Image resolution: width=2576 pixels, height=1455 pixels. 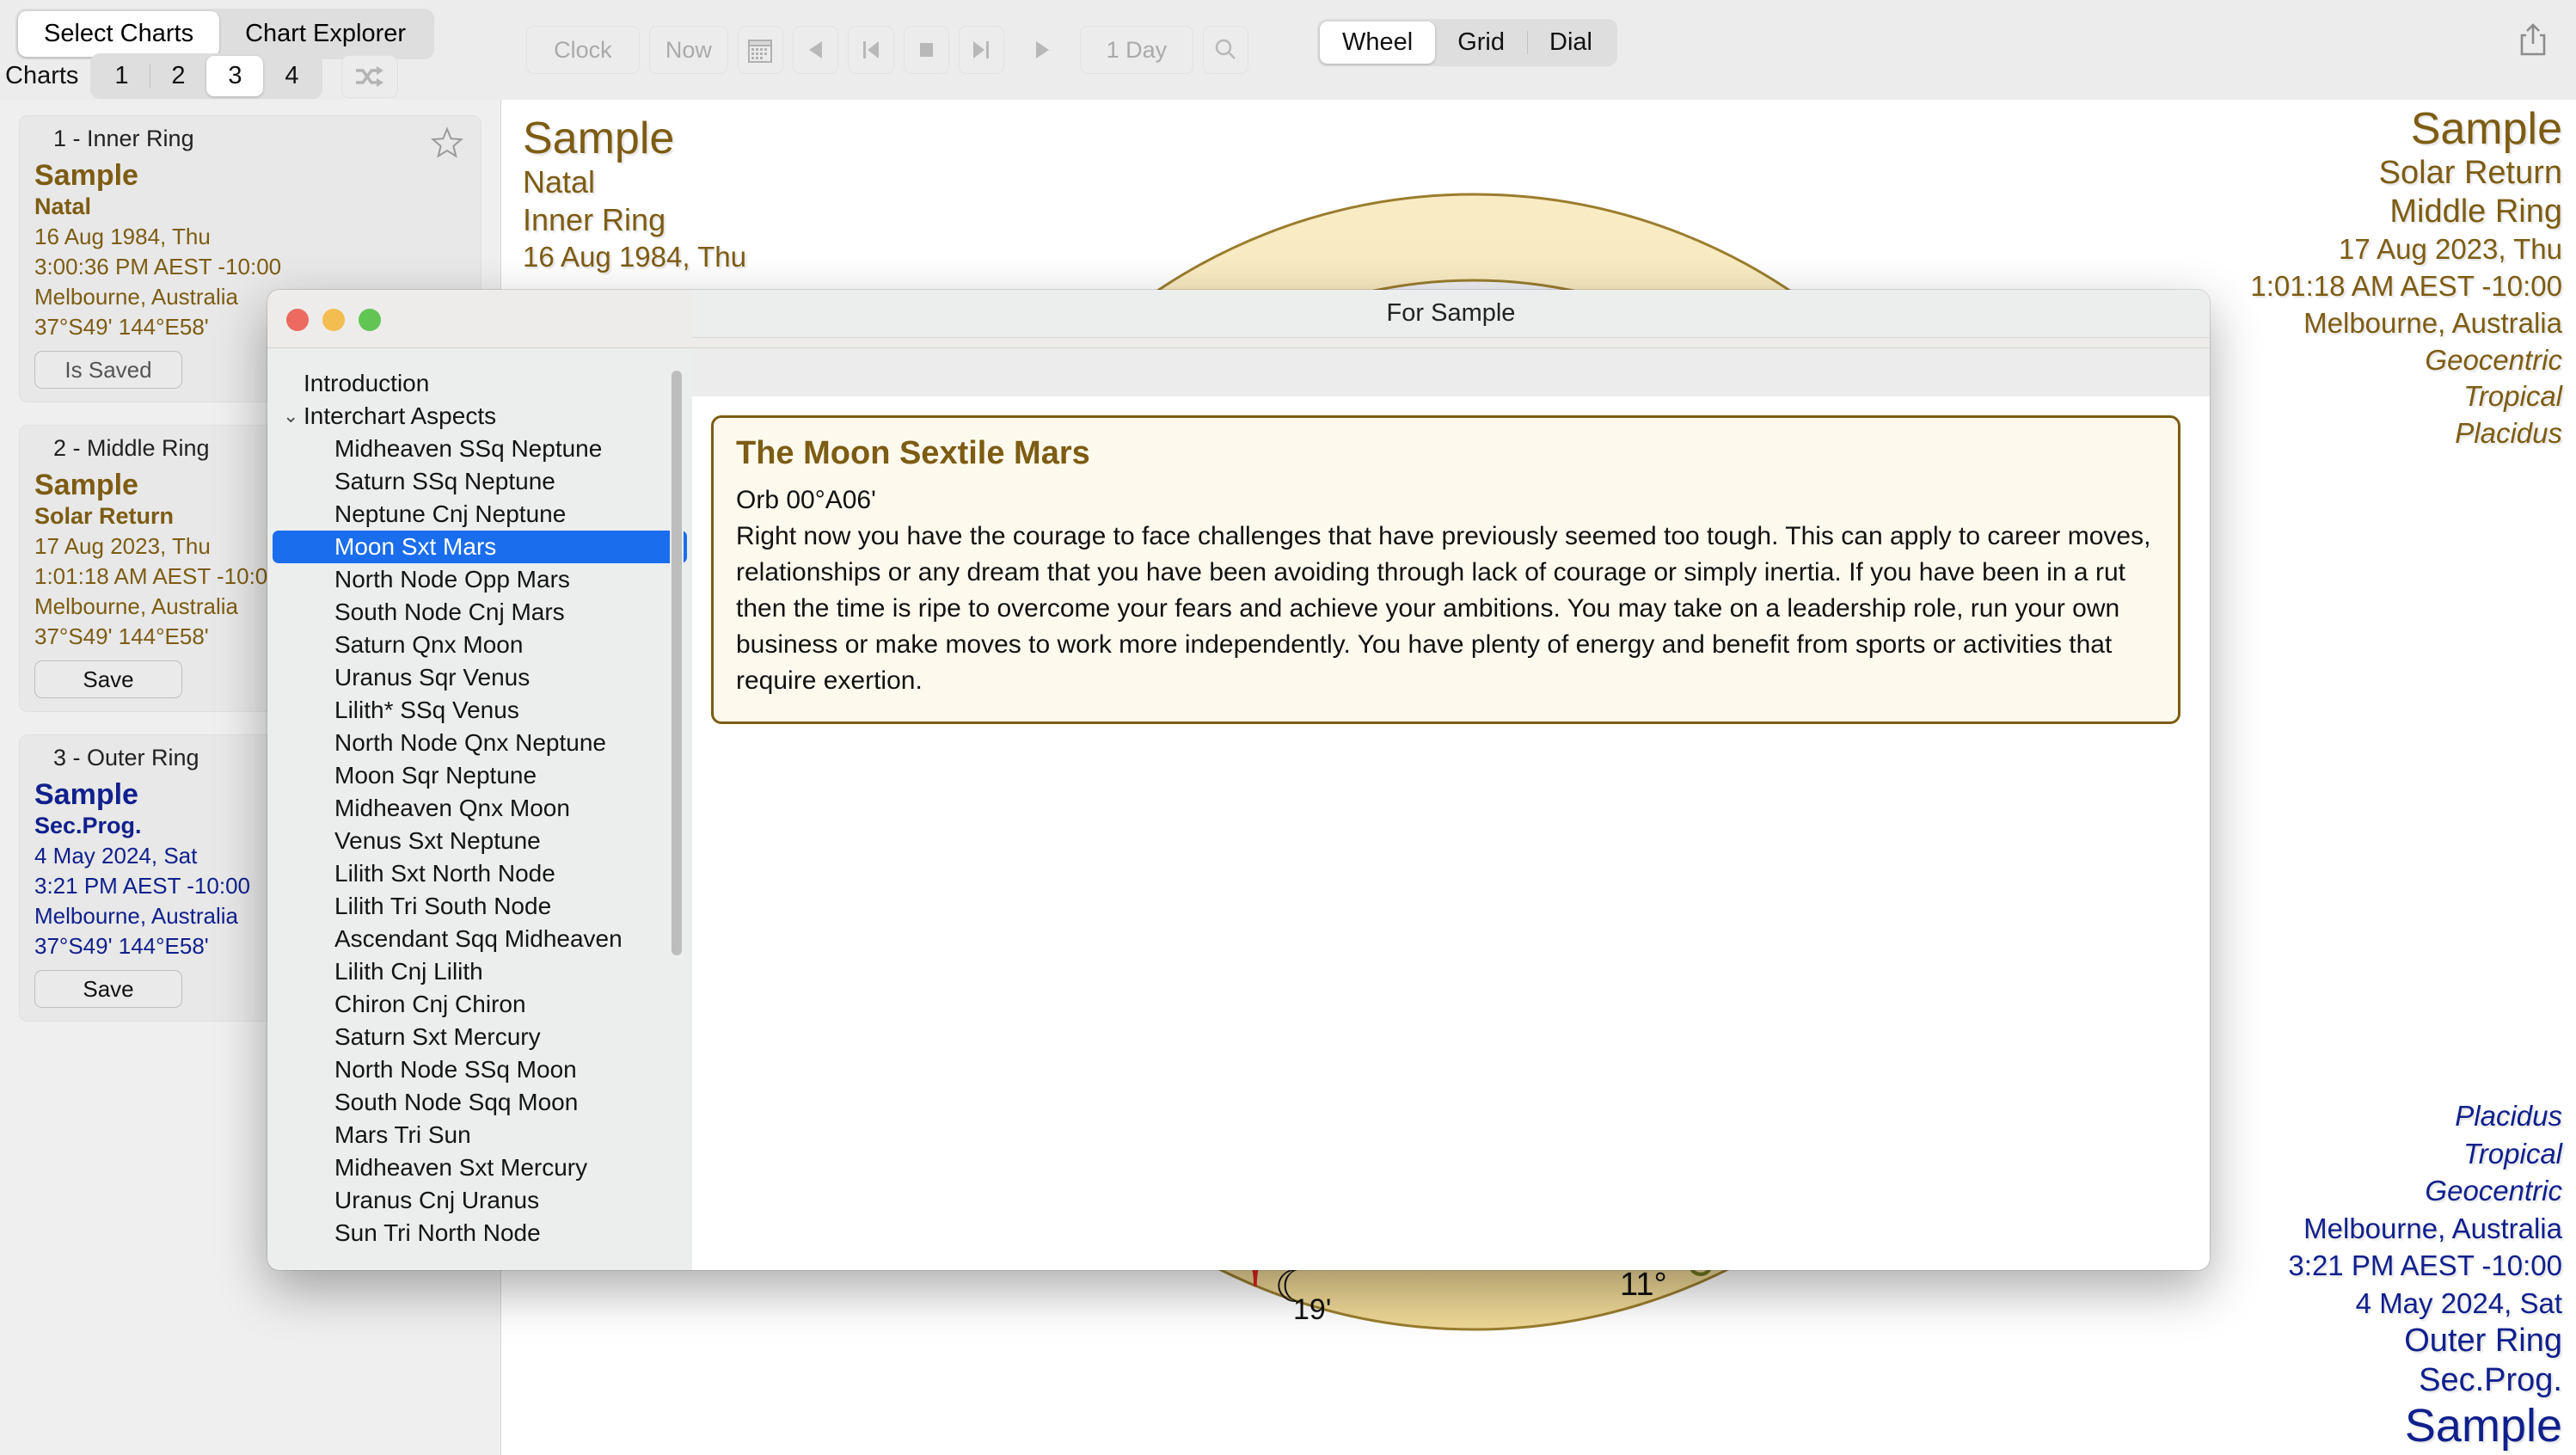 I want to click on chart-count-segmented: 1 2 3 4, so click(x=207, y=76).